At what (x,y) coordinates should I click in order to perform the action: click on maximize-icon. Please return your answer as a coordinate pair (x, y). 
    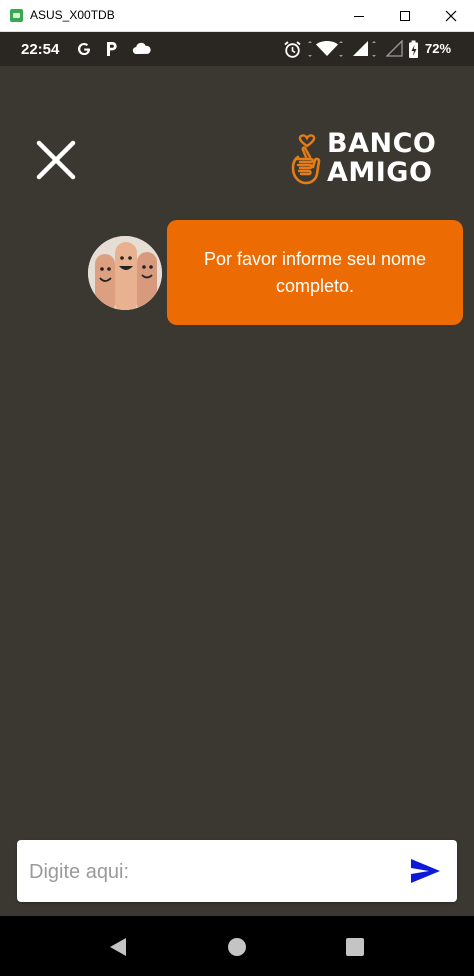
    Looking at the image, I should click on (405, 15).